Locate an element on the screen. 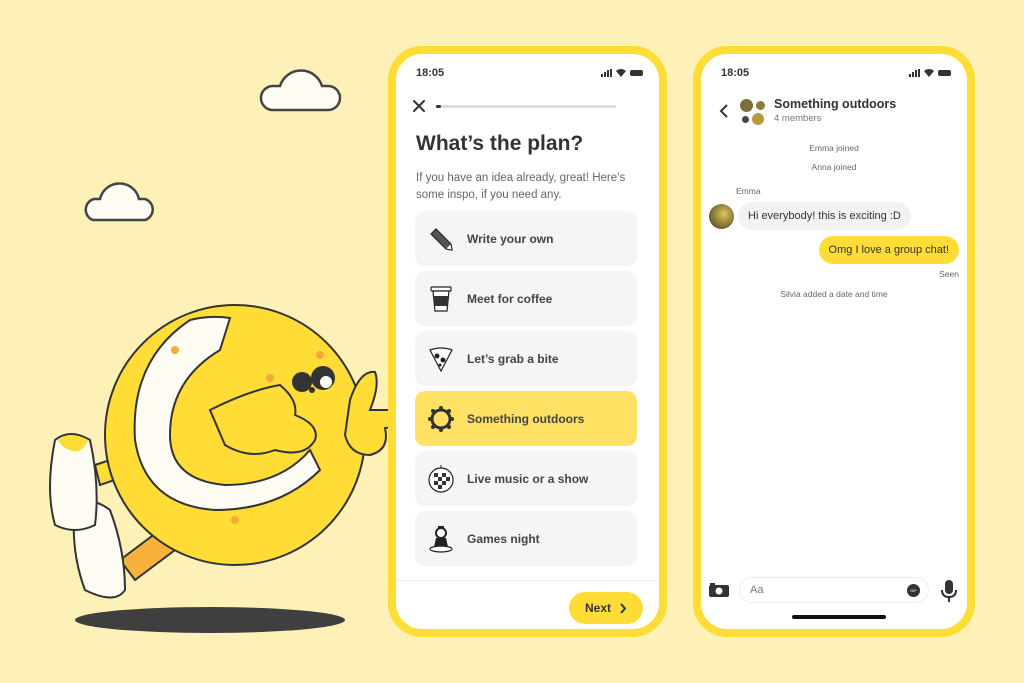  option-write-your-own: Write your own is located at coordinates (526, 238).